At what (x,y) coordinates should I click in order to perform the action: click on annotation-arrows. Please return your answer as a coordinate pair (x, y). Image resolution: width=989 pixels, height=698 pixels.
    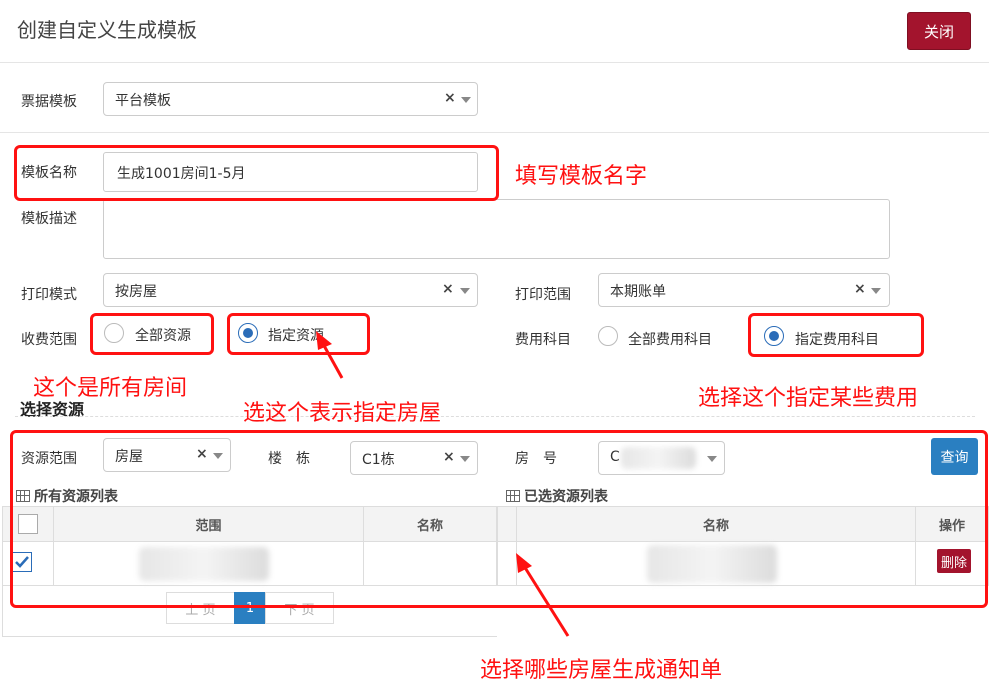
    Looking at the image, I should click on (443, 484).